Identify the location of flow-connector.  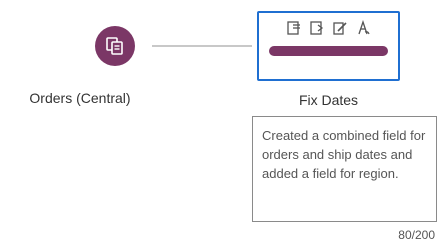
(202, 46).